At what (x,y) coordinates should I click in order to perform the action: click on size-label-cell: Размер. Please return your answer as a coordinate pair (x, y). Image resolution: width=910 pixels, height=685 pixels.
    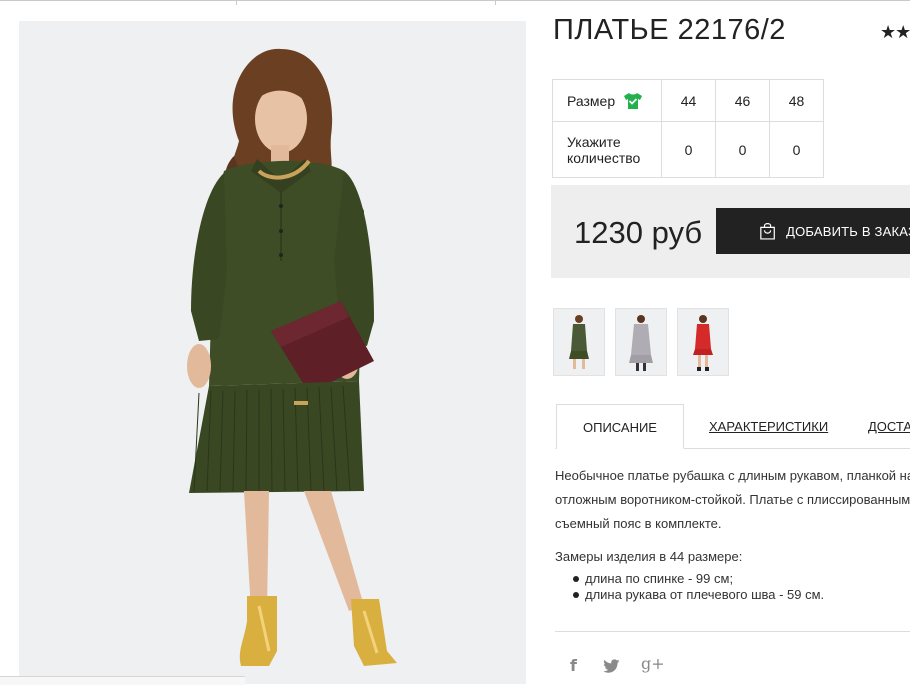
    Looking at the image, I should click on (607, 100).